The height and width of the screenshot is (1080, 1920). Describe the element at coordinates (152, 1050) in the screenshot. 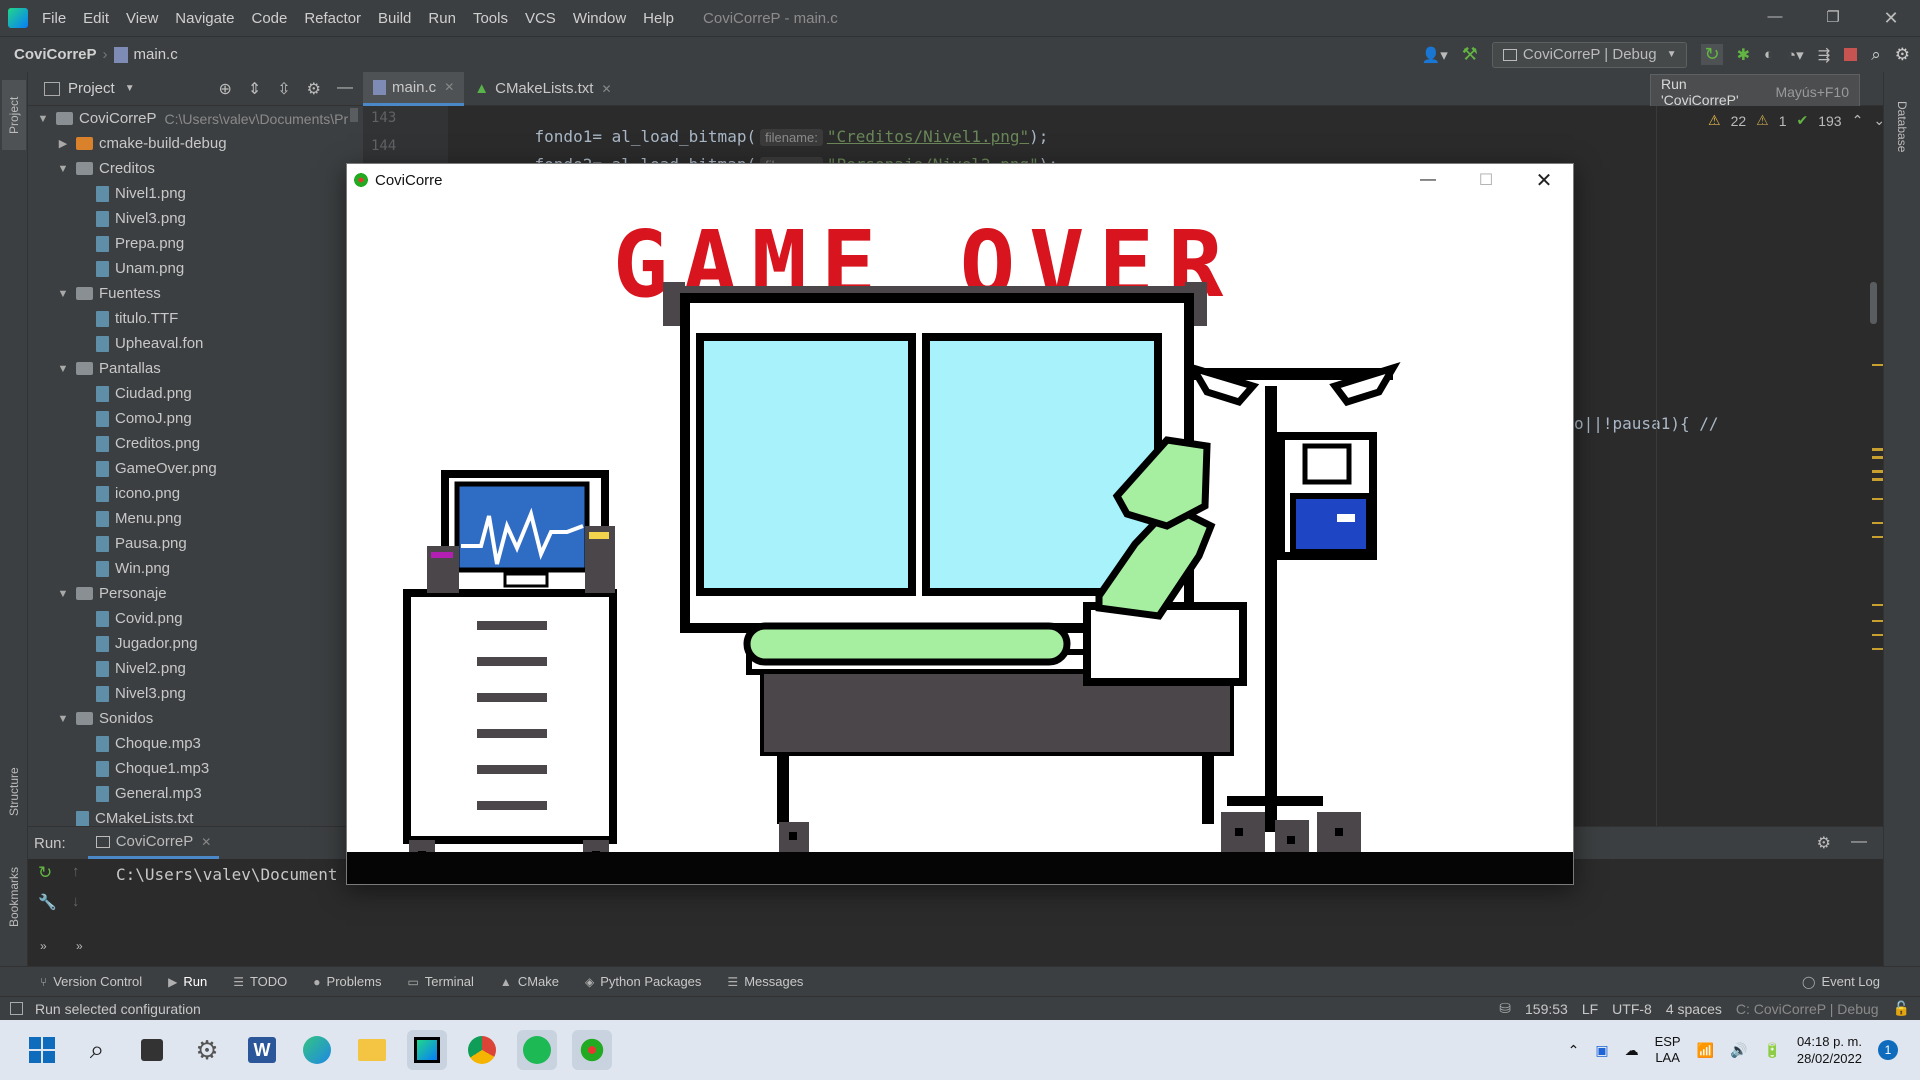

I see `task-view-icon` at that location.